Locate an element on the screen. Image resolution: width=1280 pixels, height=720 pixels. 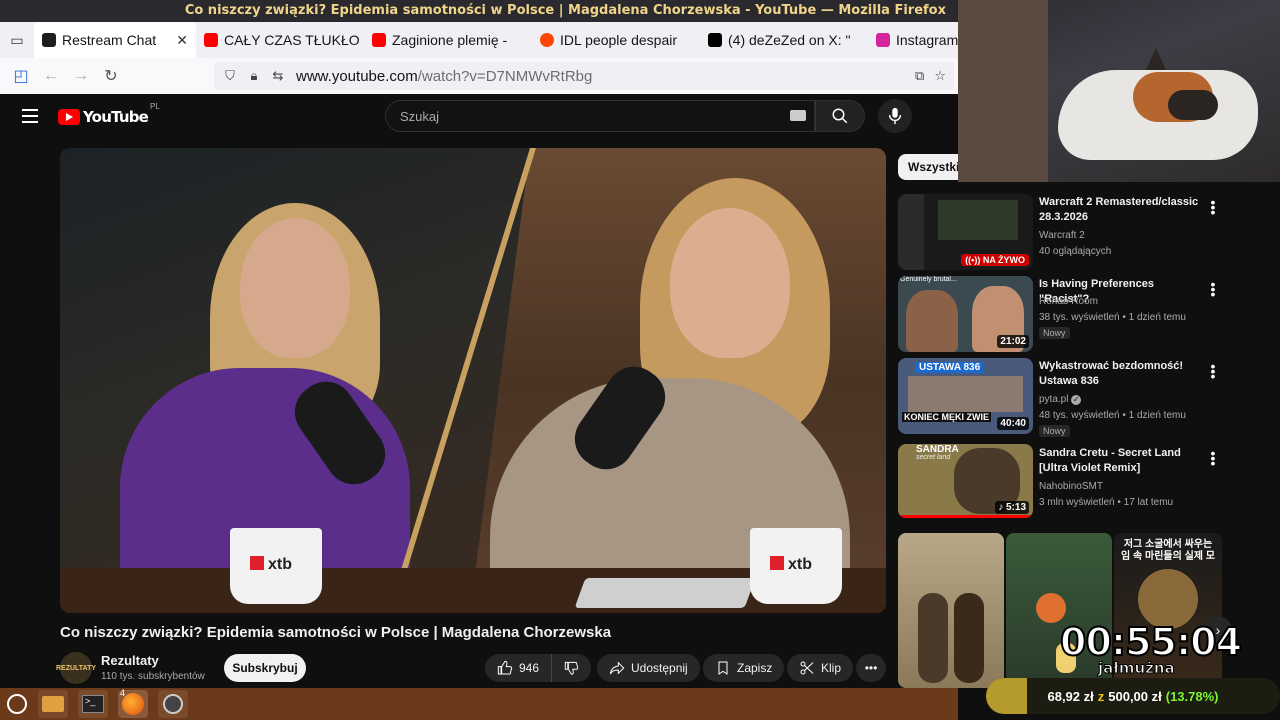
goal-target: 500,00 zł is located at coordinates (1135, 696).